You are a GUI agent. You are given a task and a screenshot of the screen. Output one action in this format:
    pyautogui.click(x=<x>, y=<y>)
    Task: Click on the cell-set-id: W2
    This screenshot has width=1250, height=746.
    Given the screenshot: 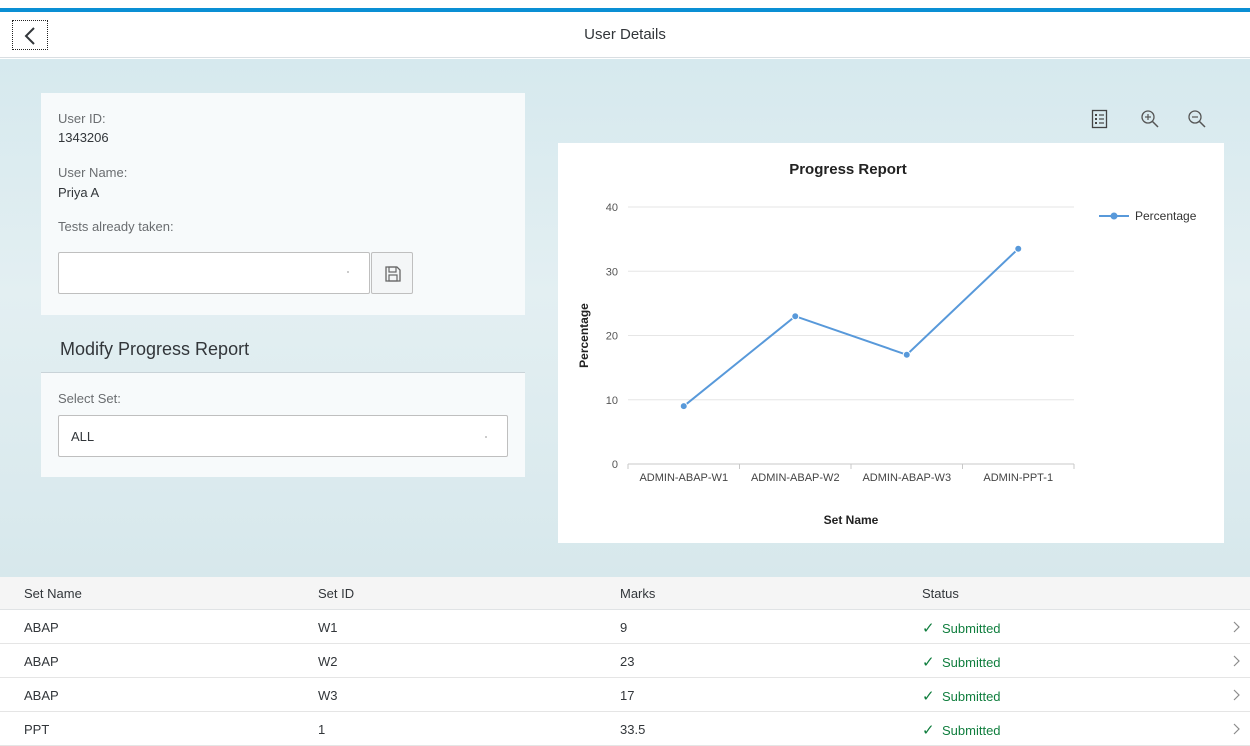 What is the action you would take?
    pyautogui.click(x=328, y=661)
    